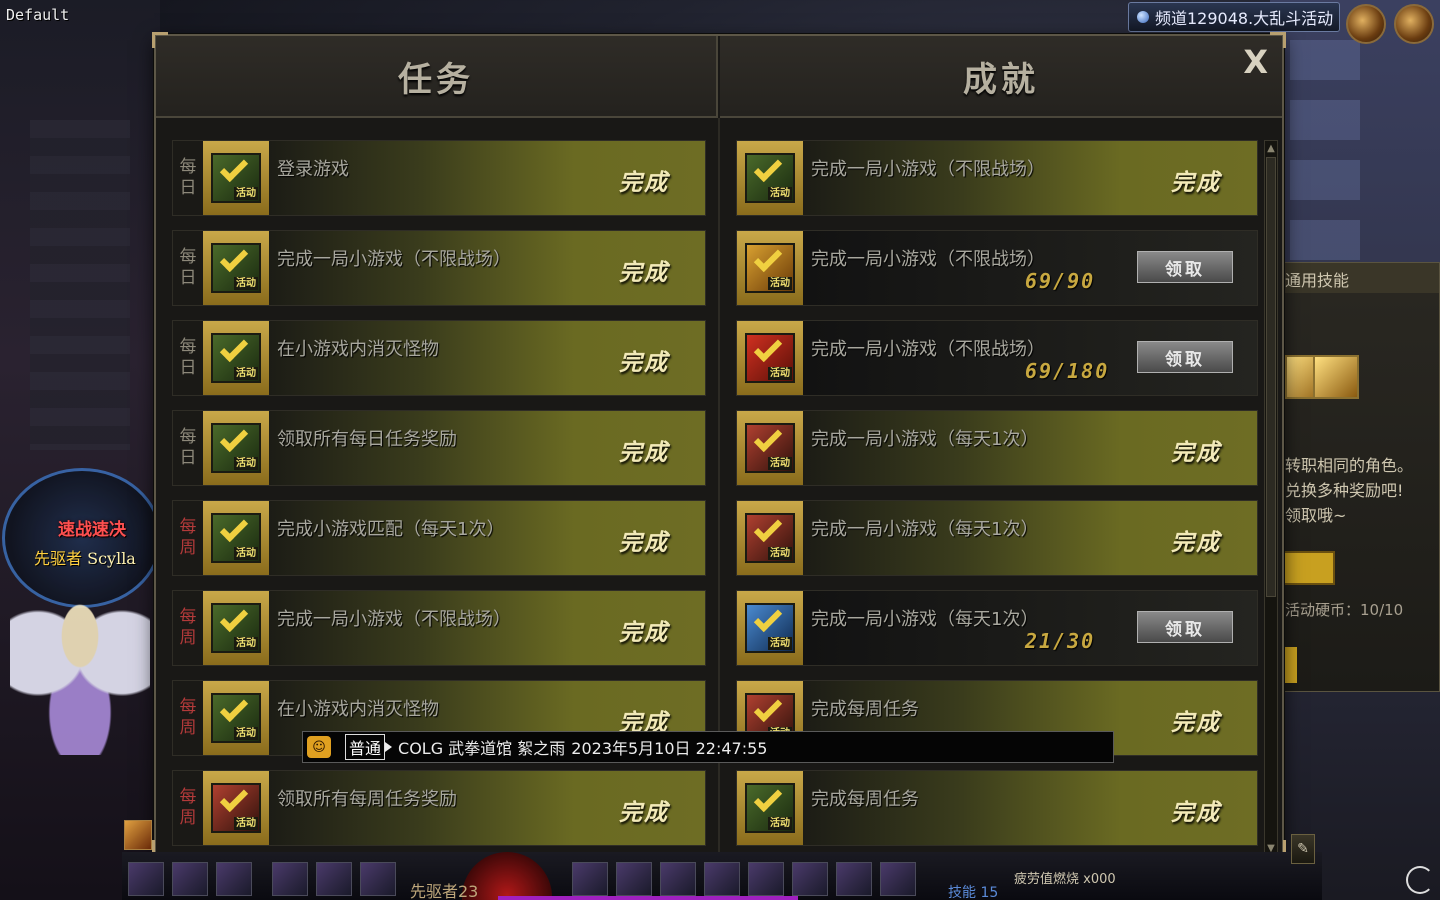  I want to click on tab-achievements: 成就, so click(1001, 77).